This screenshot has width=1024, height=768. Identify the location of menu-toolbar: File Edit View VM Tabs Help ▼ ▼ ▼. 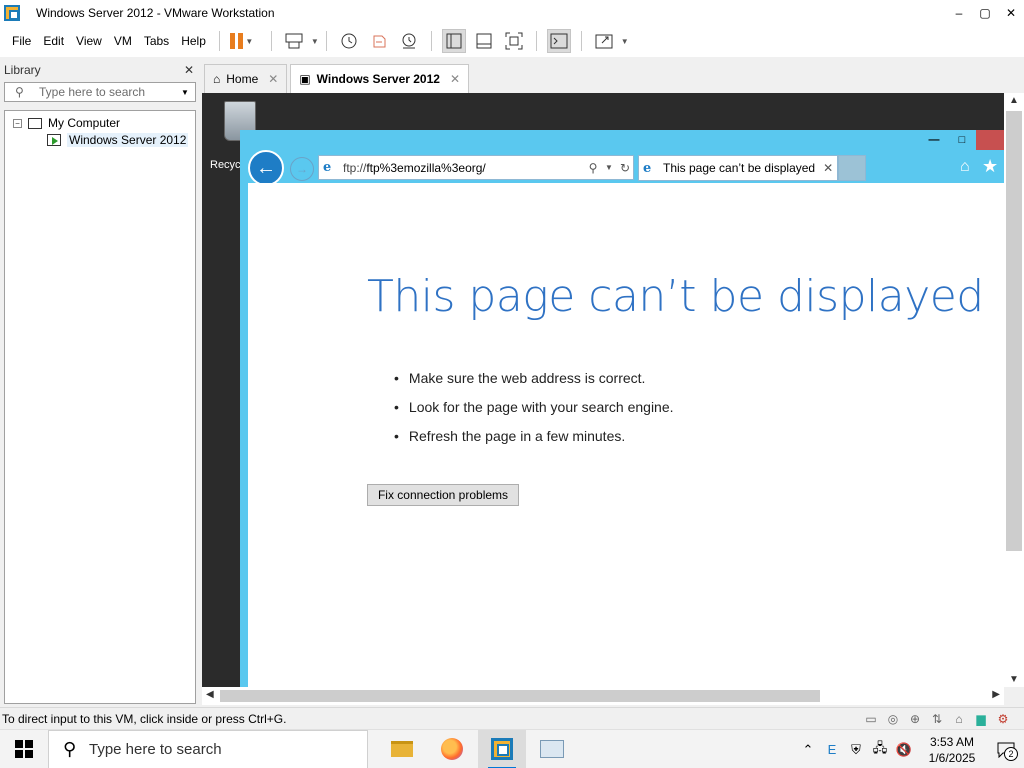
(512, 41).